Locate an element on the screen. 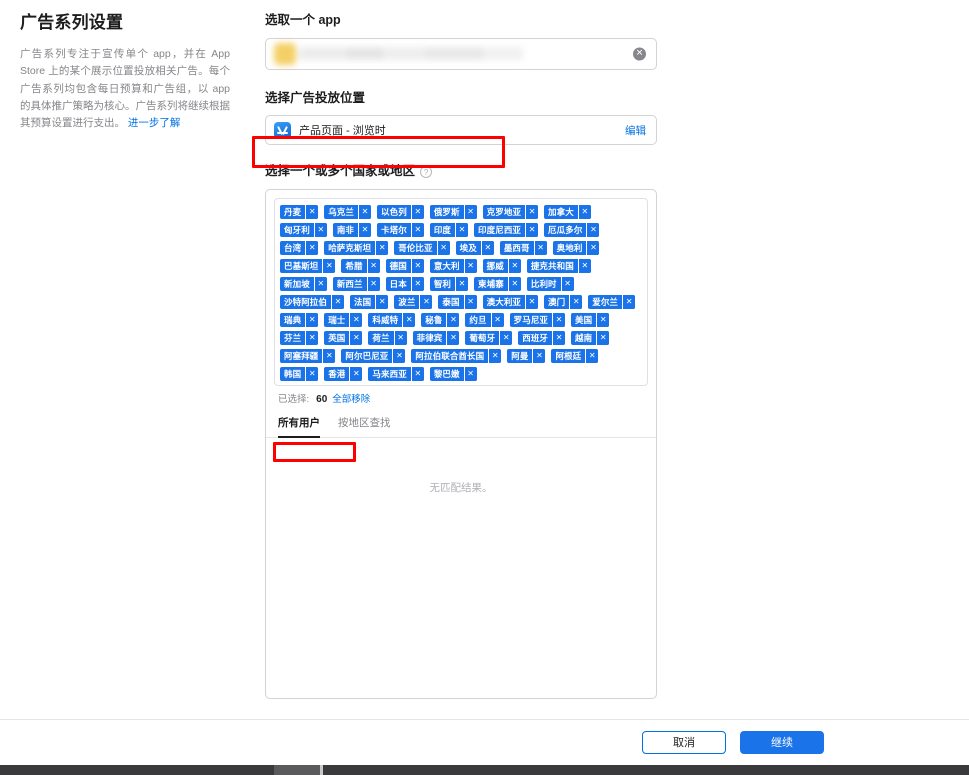 Image resolution: width=969 pixels, height=775 pixels. country-tag: 卡塔尔 ✕ is located at coordinates (400, 229).